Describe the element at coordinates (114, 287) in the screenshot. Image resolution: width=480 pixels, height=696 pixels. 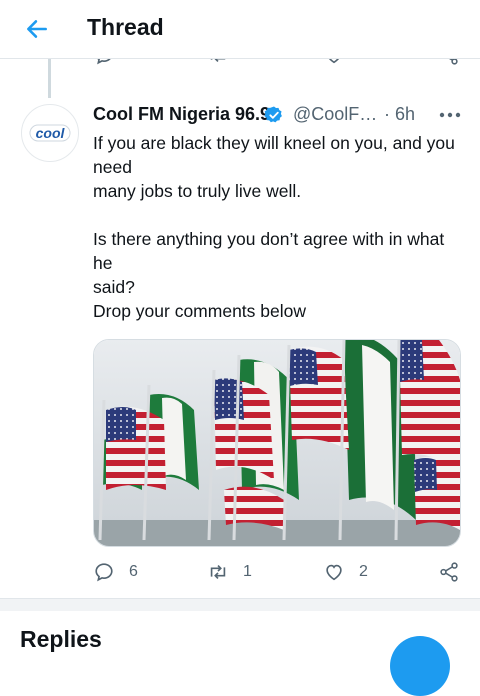
I see `tweet-text-line: said?` at that location.